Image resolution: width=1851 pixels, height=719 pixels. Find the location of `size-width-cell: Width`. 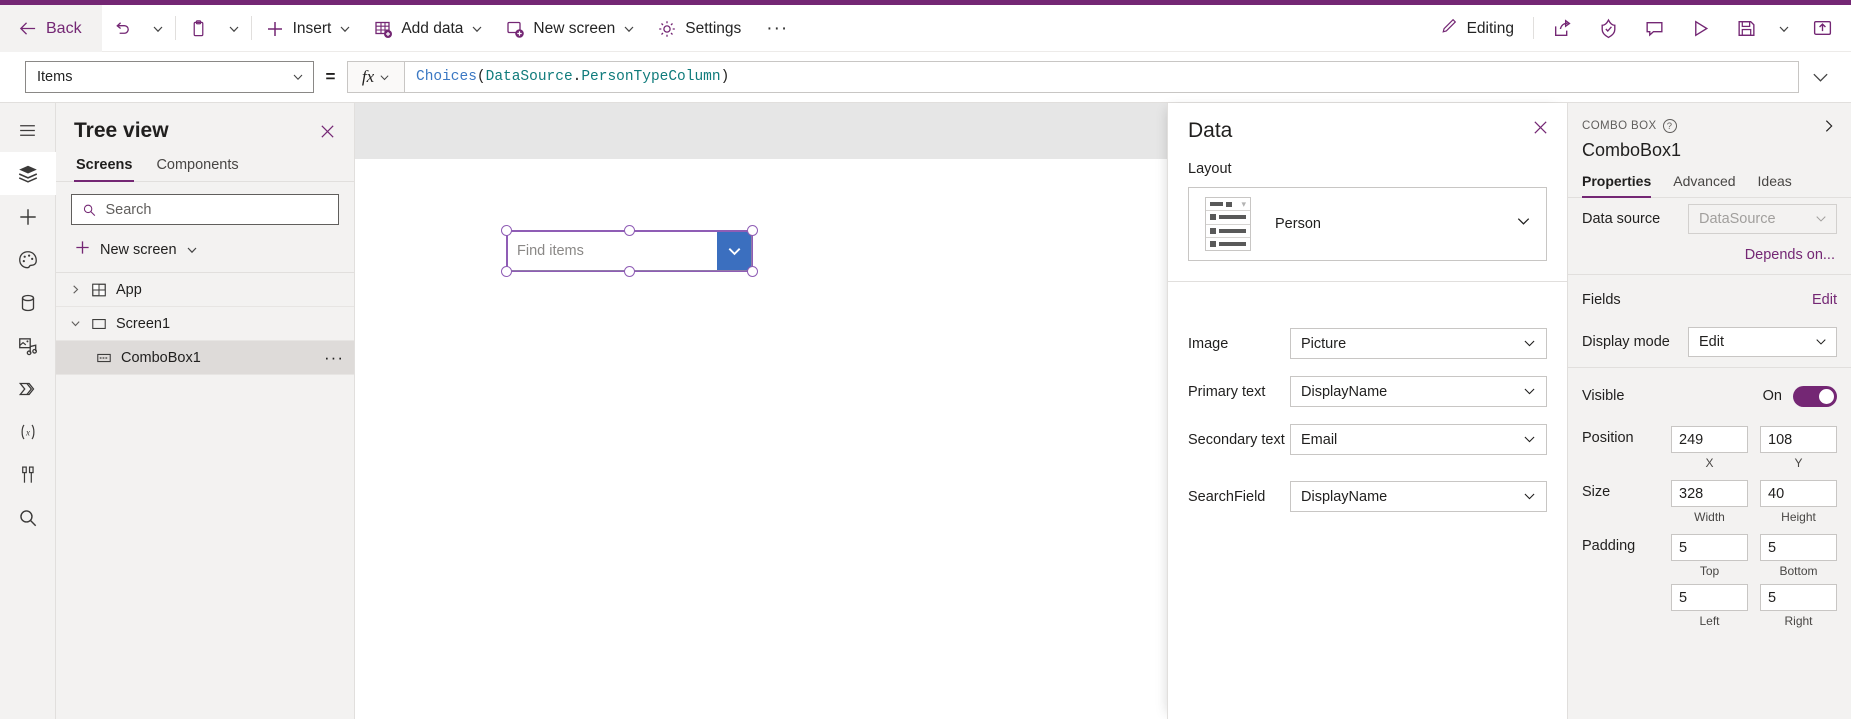

size-width-cell: Width is located at coordinates (1709, 502).